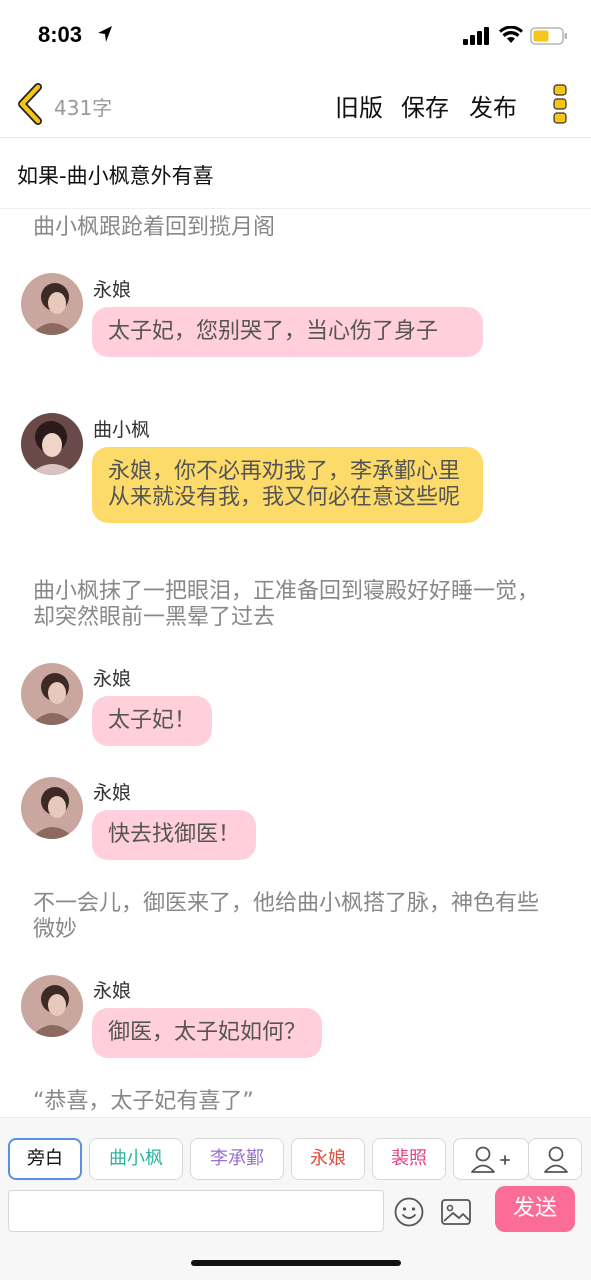  What do you see at coordinates (122, 430) in the screenshot?
I see `speaker-name: 曲小枫` at bounding box center [122, 430].